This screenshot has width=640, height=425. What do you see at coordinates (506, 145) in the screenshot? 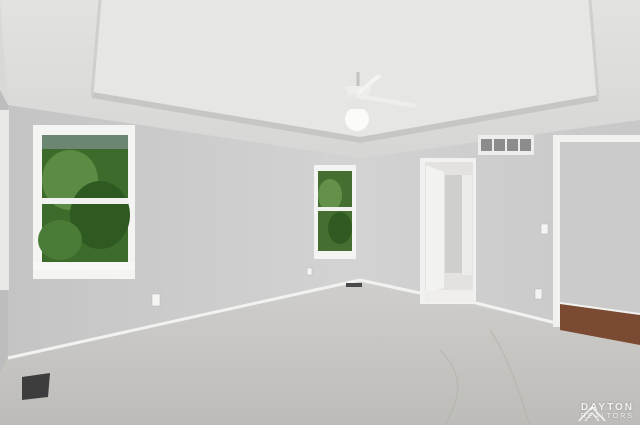
I see `air-return-vent` at bounding box center [506, 145].